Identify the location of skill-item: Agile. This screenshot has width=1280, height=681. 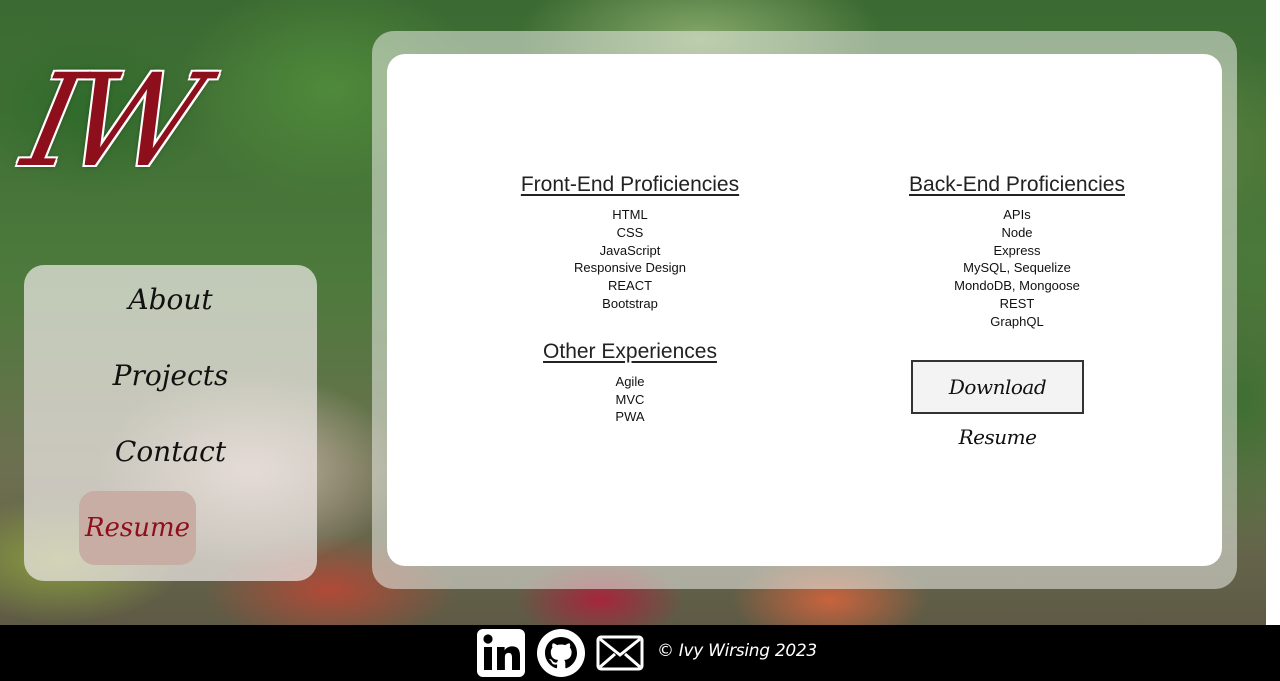
(630, 381).